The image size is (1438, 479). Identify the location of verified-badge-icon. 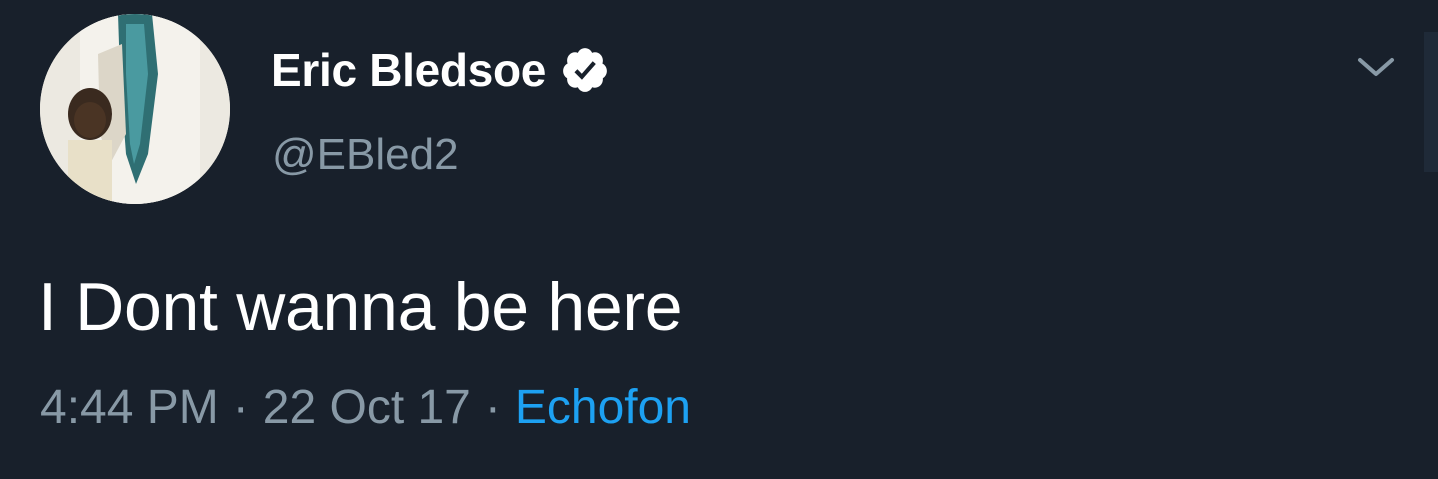
(585, 70).